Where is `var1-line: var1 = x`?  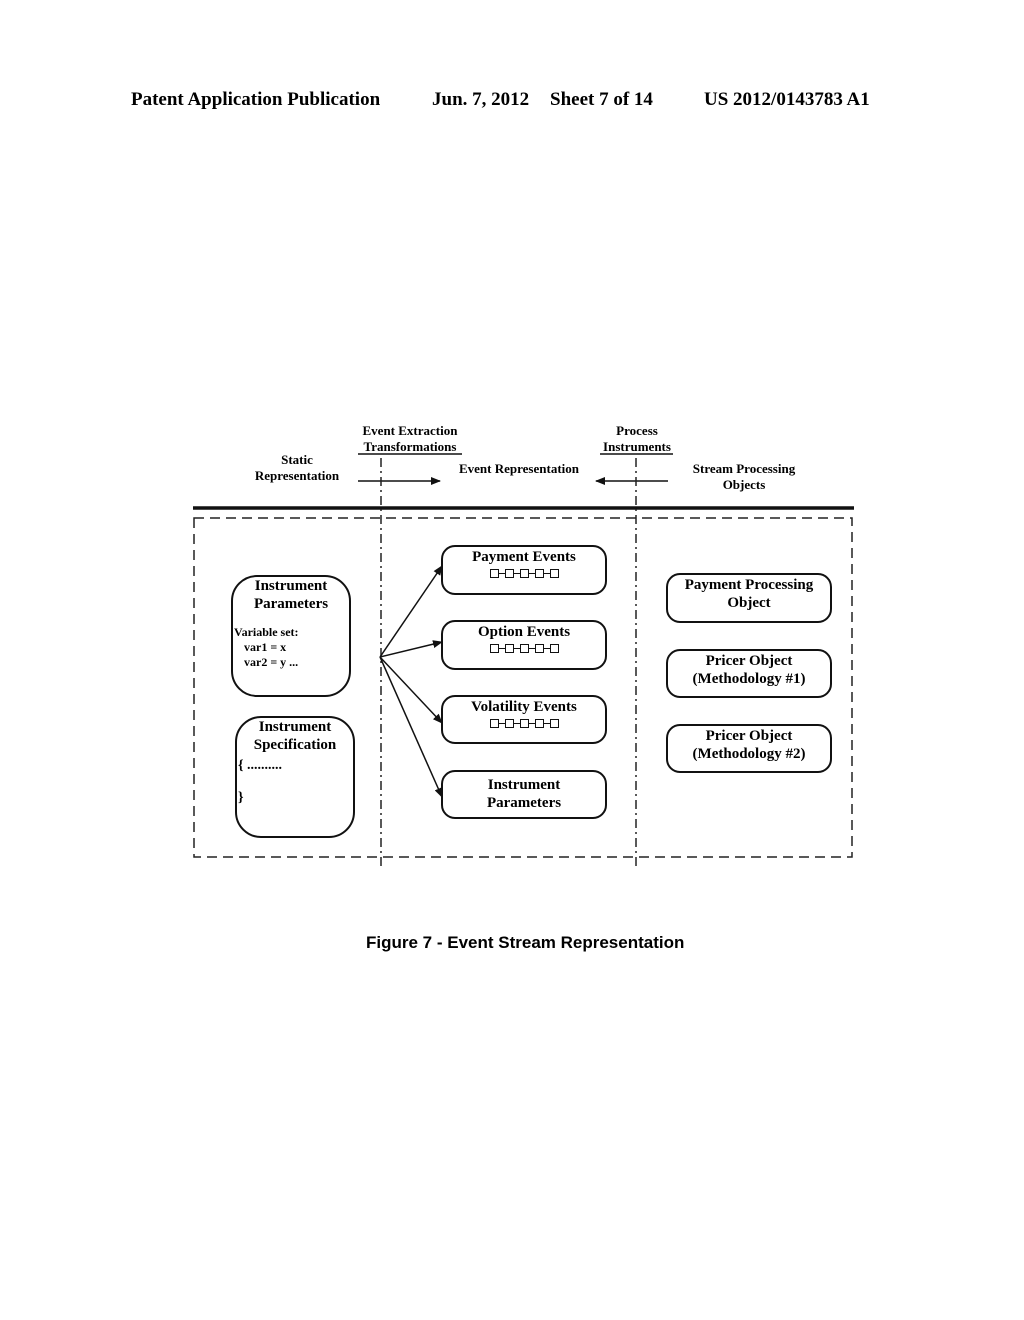 var1-line: var1 = x is located at coordinates (265, 647).